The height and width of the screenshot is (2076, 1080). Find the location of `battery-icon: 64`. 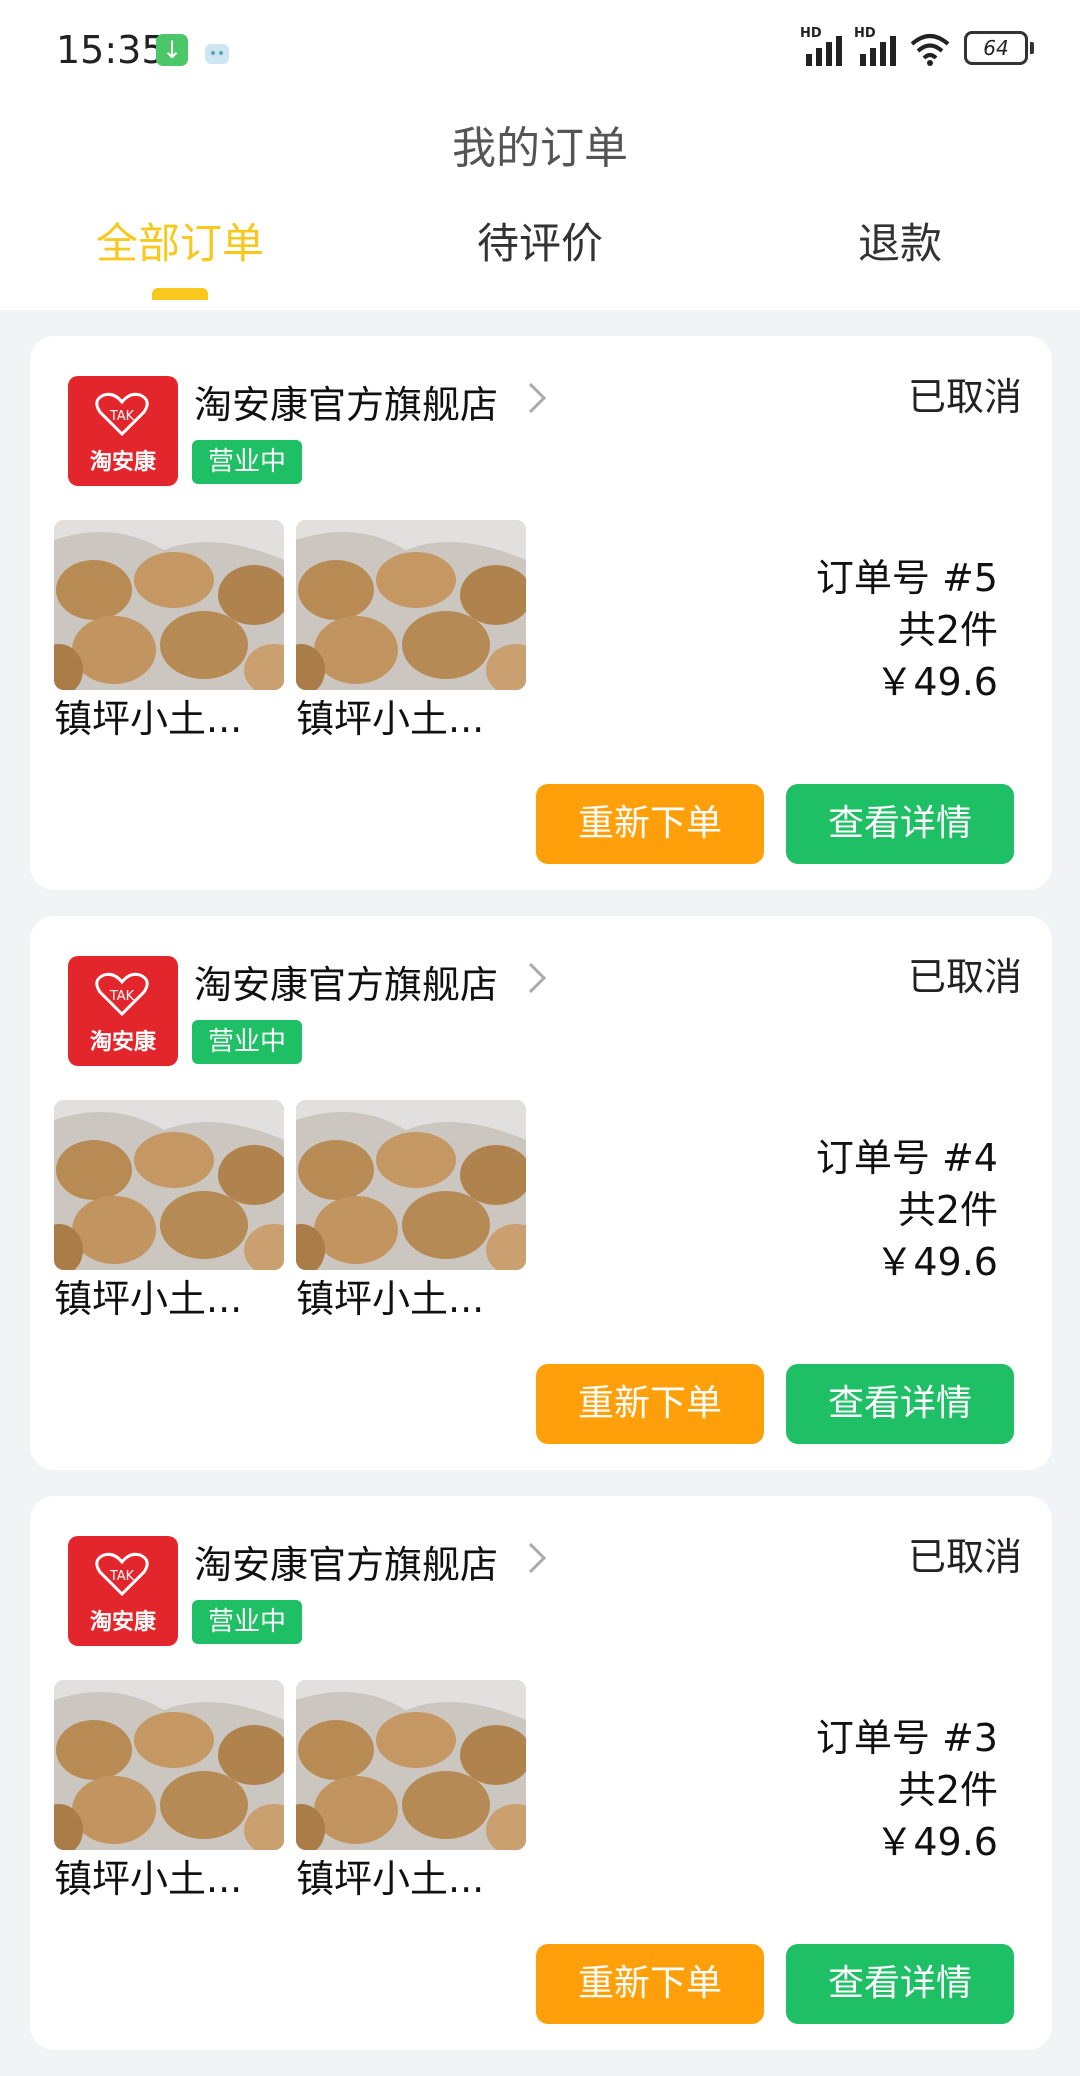

battery-icon: 64 is located at coordinates (999, 48).